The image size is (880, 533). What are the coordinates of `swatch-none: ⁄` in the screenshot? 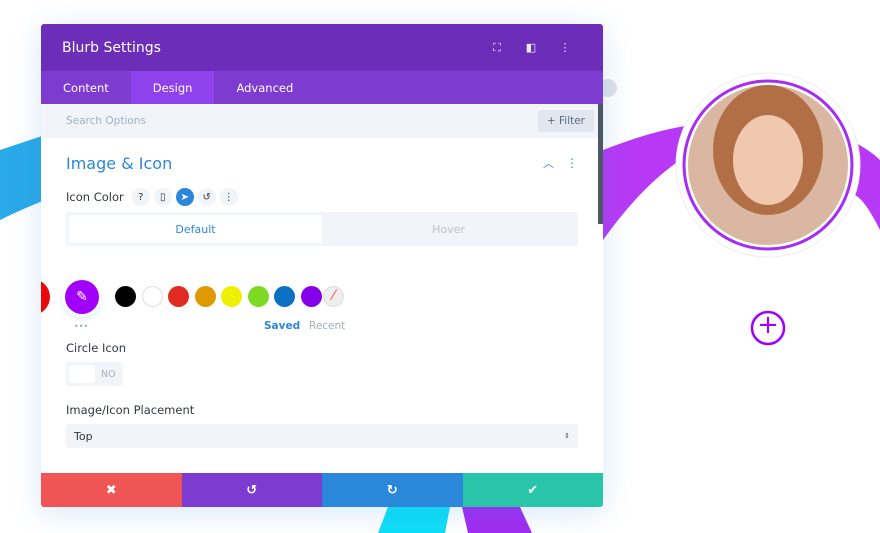 It's located at (333, 296).